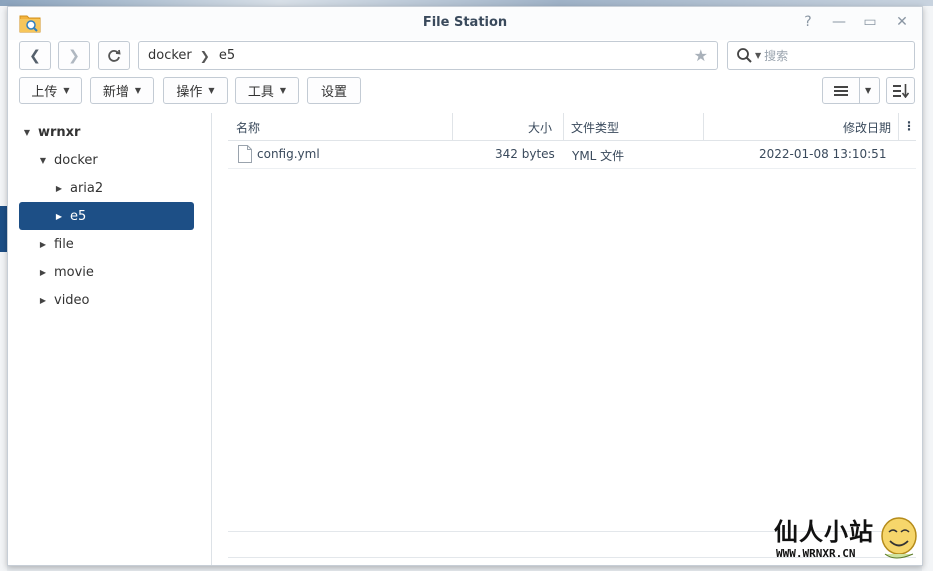 The height and width of the screenshot is (571, 933). What do you see at coordinates (816, 553) in the screenshot?
I see `watermark-url: WWW.WRNXR.CN` at bounding box center [816, 553].